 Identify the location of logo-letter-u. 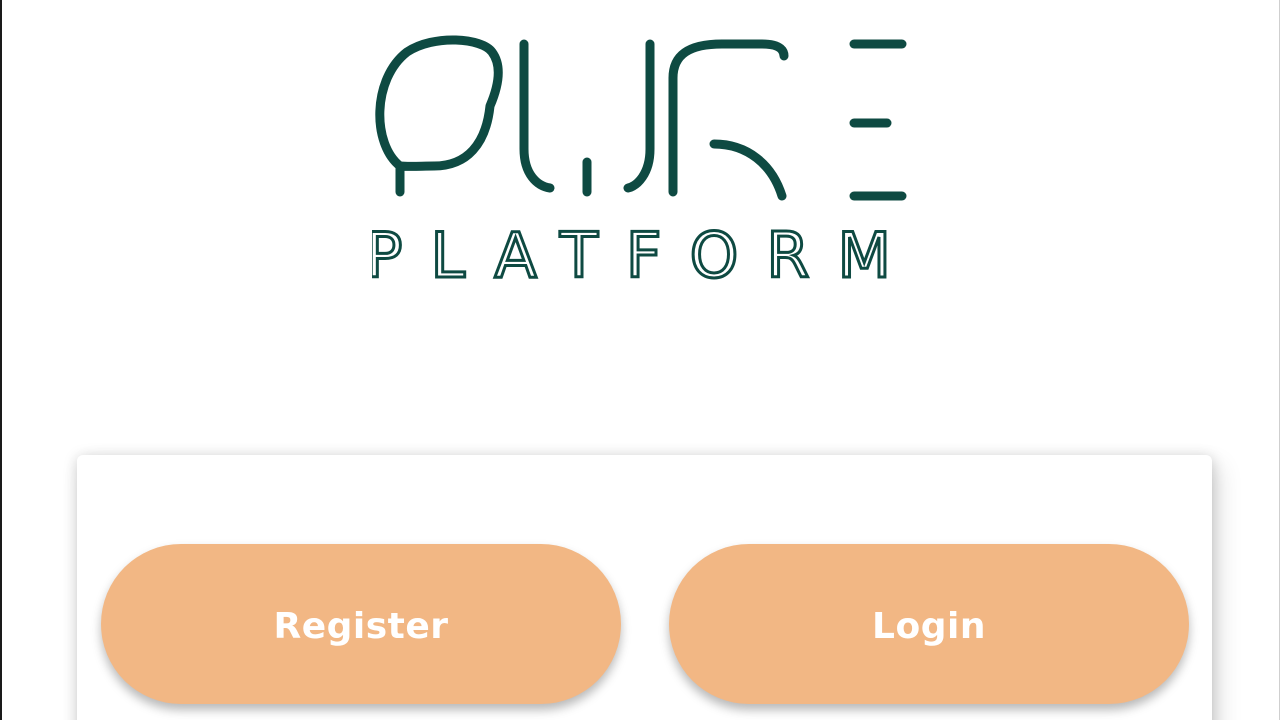
(587, 118).